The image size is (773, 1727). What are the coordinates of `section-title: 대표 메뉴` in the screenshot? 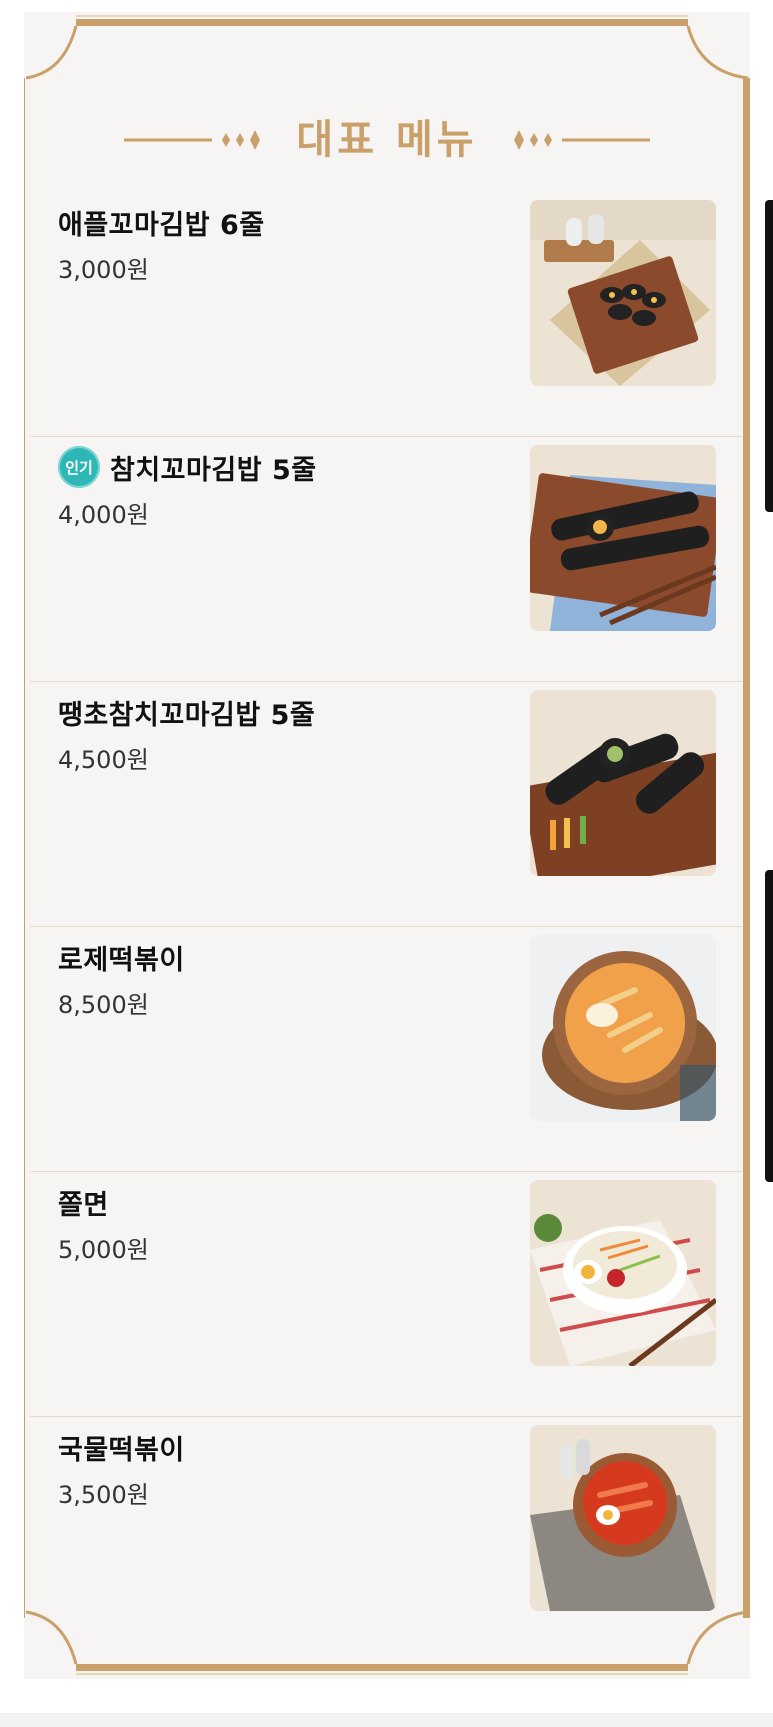 It's located at (387, 140).